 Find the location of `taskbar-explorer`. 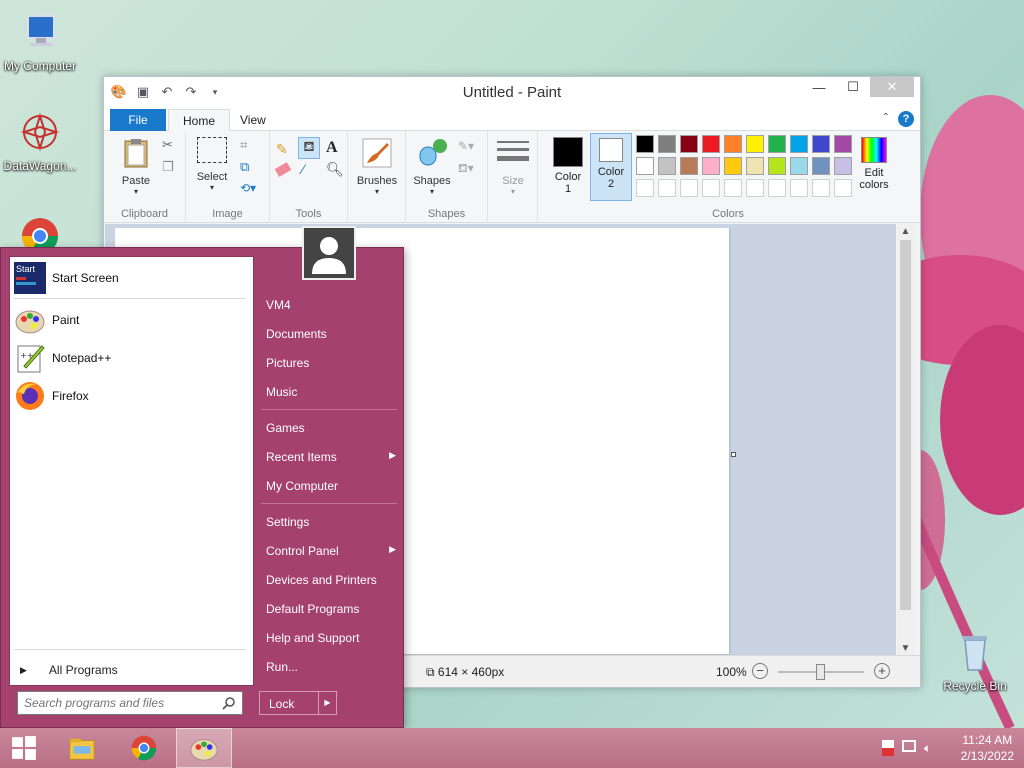

taskbar-explorer is located at coordinates (82, 748).